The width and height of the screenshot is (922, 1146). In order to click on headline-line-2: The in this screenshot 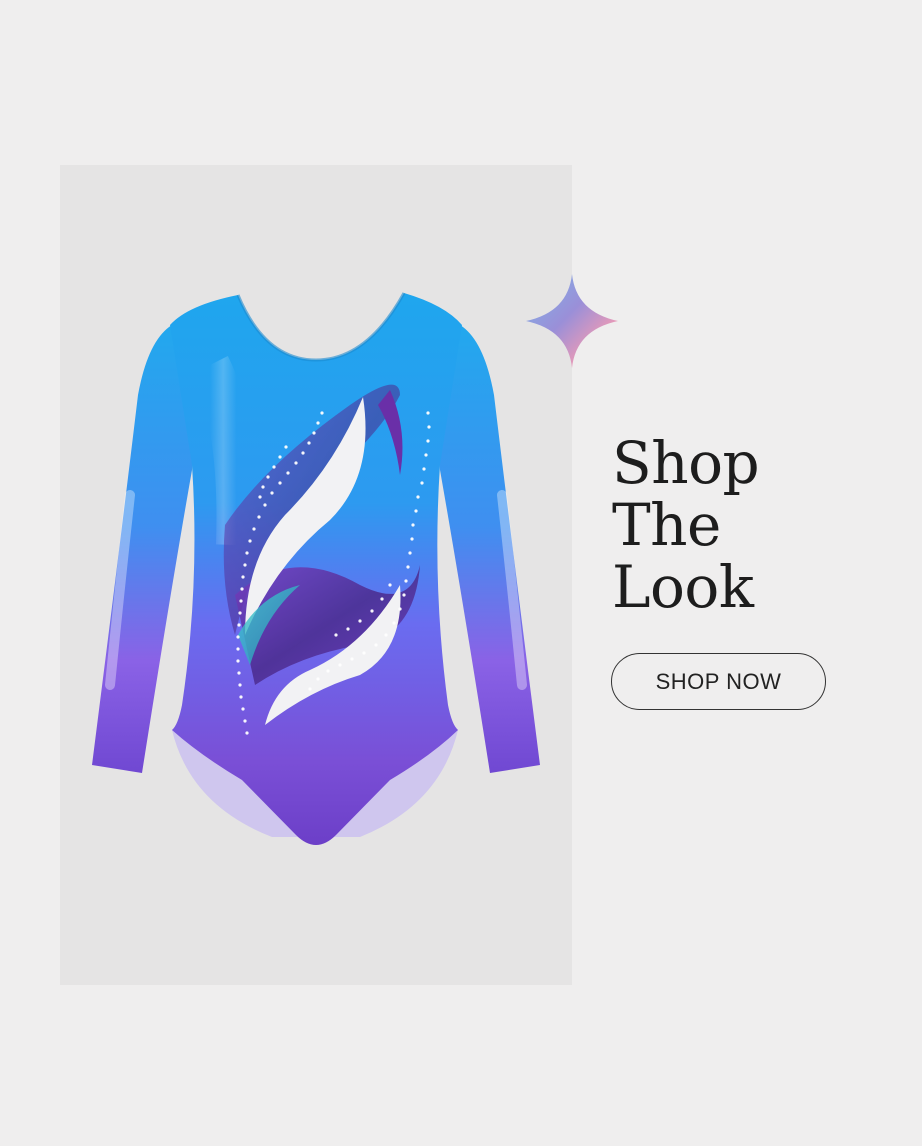, I will do `click(666, 525)`.